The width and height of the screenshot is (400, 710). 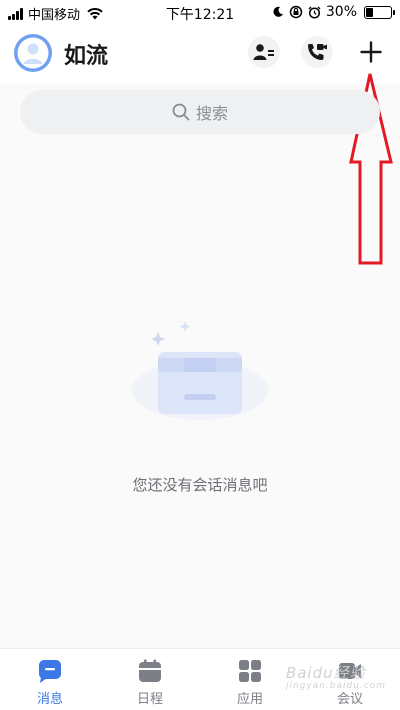 What do you see at coordinates (369, 12) in the screenshot?
I see `battery-level` at bounding box center [369, 12].